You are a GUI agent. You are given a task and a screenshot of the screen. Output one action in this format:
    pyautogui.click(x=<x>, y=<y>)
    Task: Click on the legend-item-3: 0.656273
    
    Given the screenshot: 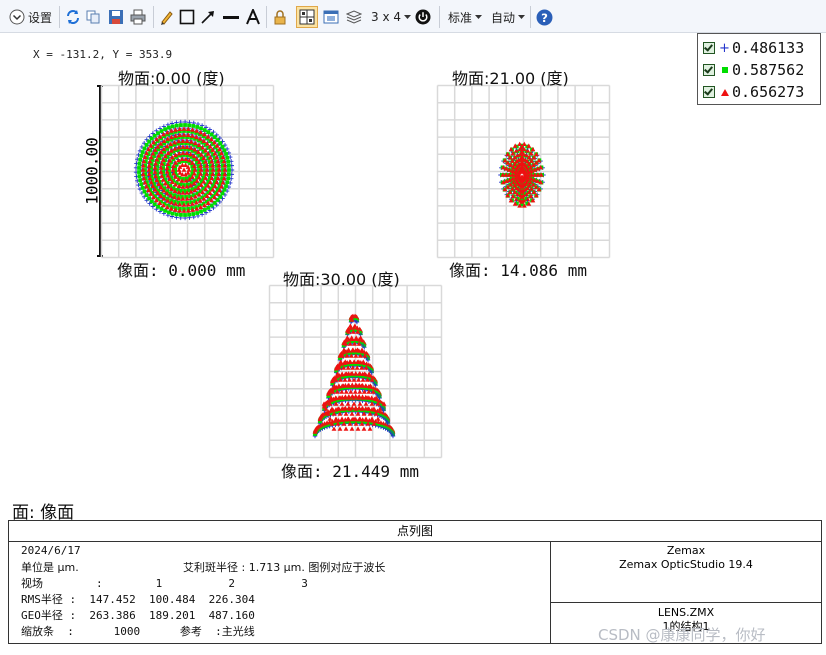 What is the action you would take?
    pyautogui.click(x=751, y=92)
    